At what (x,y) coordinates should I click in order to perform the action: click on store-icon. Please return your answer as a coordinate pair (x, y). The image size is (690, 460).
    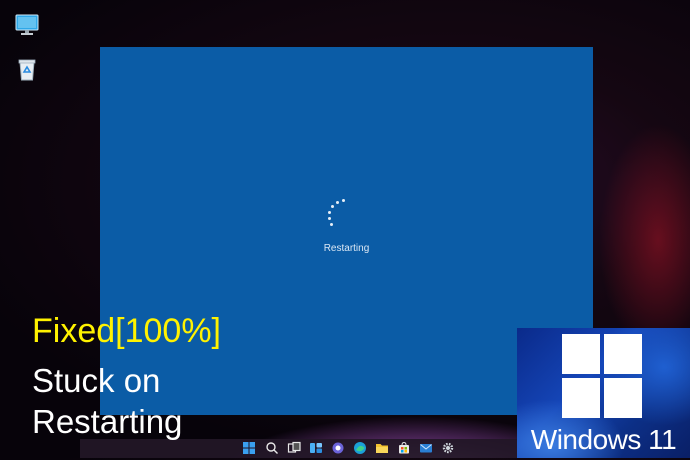
    Looking at the image, I should click on (404, 448).